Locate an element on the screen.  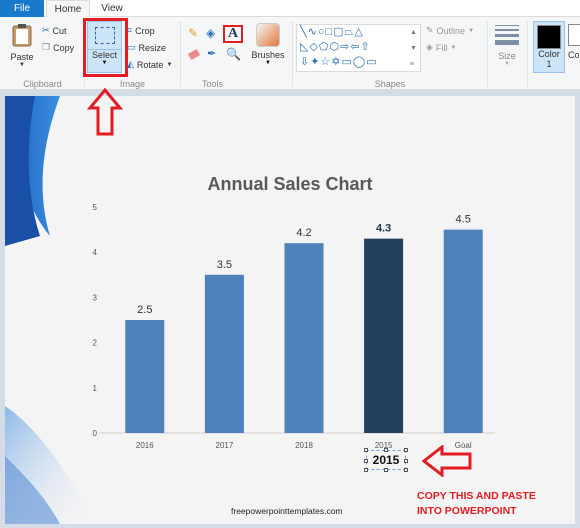
data-label: 4.3 is located at coordinates (383, 229).